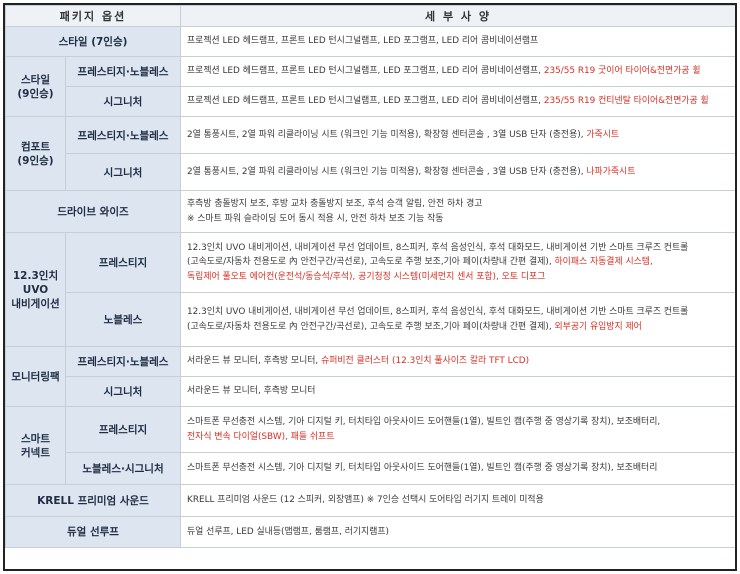  Describe the element at coordinates (123, 468) in the screenshot. I see `trim-noblesse-signature: 노블레스·시그니처` at that location.